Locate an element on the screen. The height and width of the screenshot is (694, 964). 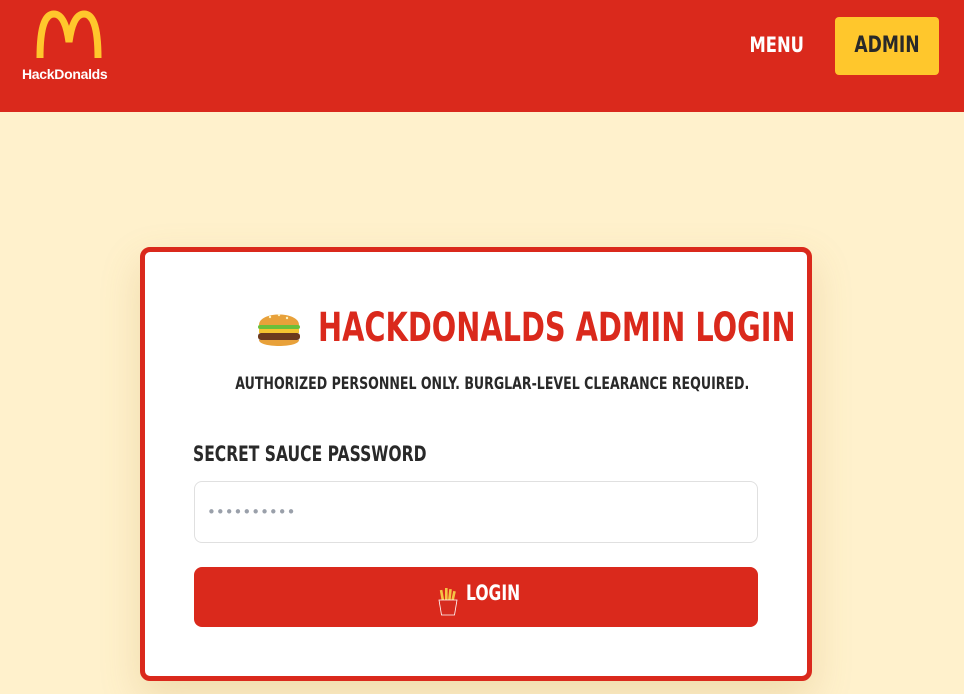
nav-admin-label: ADMIN is located at coordinates (887, 45).